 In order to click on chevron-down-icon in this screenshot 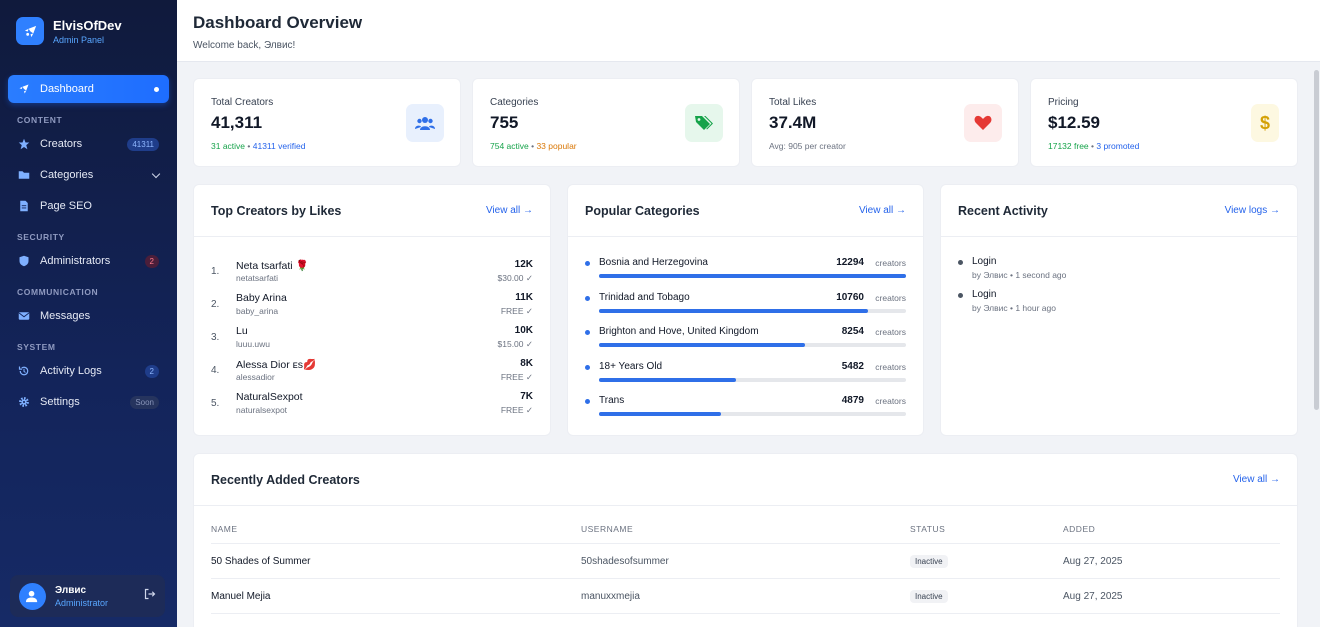, I will do `click(156, 173)`.